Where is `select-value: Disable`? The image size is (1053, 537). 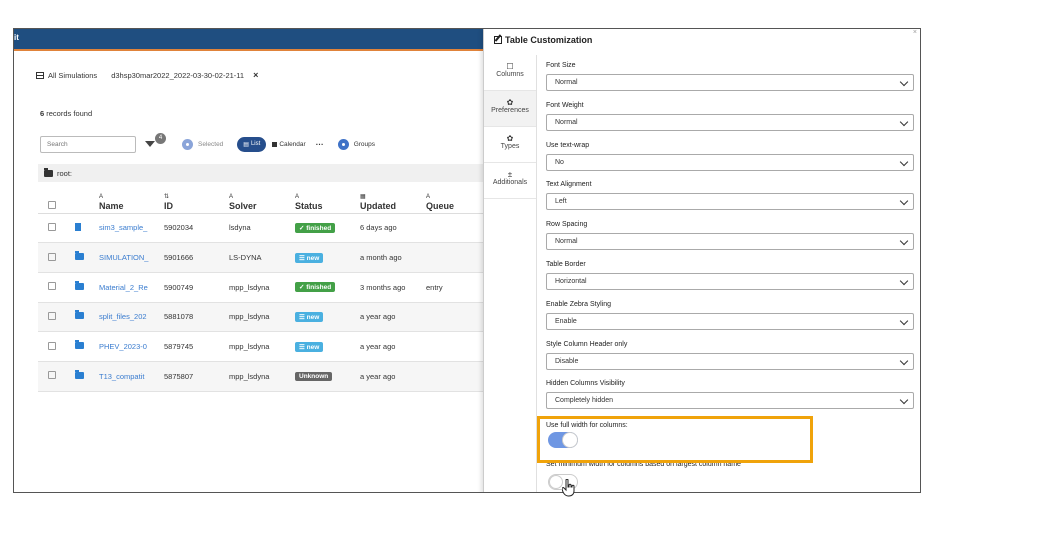
select-value: Disable is located at coordinates (567, 361).